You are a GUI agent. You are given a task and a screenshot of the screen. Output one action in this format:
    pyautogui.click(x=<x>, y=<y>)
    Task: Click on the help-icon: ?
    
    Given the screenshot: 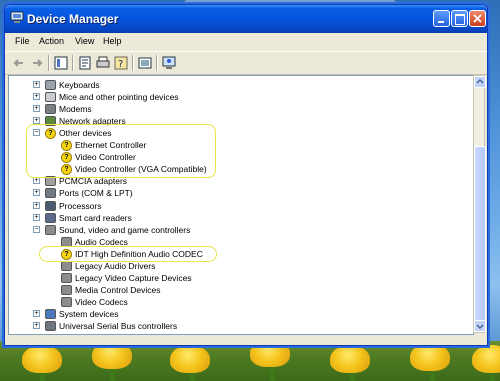 What is the action you would take?
    pyautogui.click(x=121, y=63)
    